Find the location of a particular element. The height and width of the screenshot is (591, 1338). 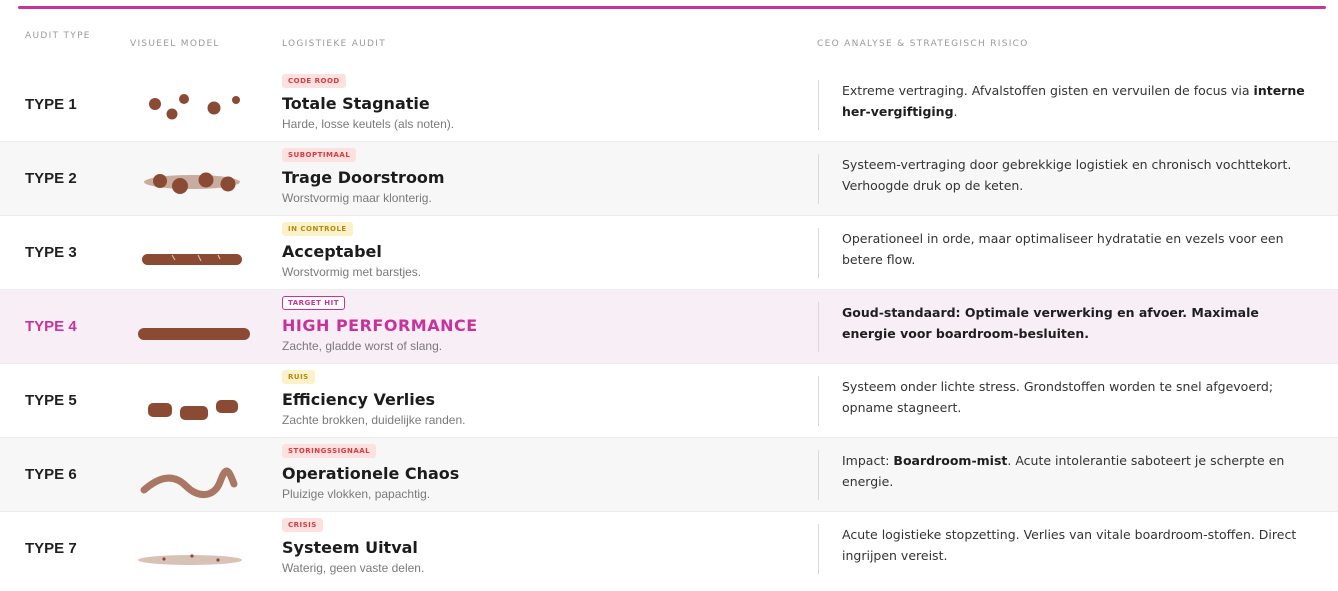

audit-title: Trage Doorstroom is located at coordinates (363, 177).